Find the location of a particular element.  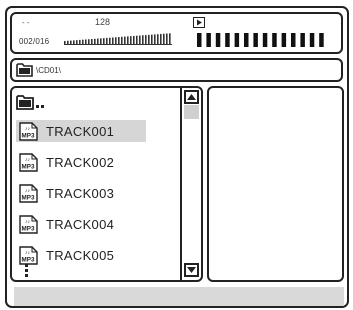

track-label: TRACK004 is located at coordinates (80, 224).